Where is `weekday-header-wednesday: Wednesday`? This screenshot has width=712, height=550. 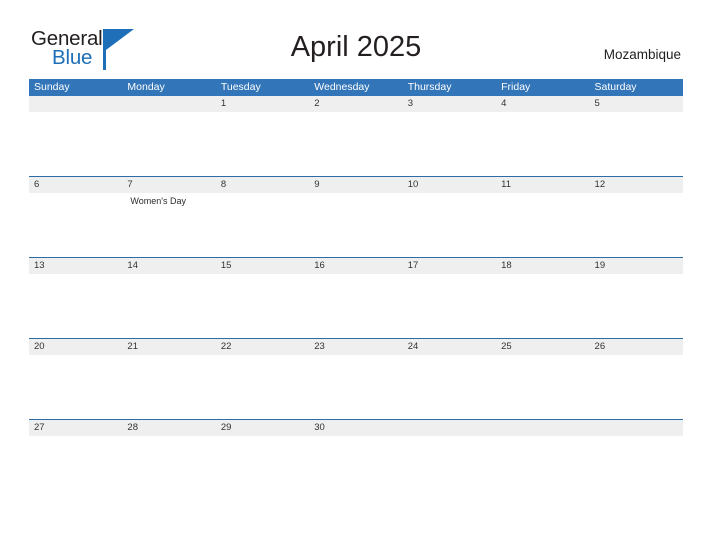
weekday-header-wednesday: Wednesday is located at coordinates (342, 87).